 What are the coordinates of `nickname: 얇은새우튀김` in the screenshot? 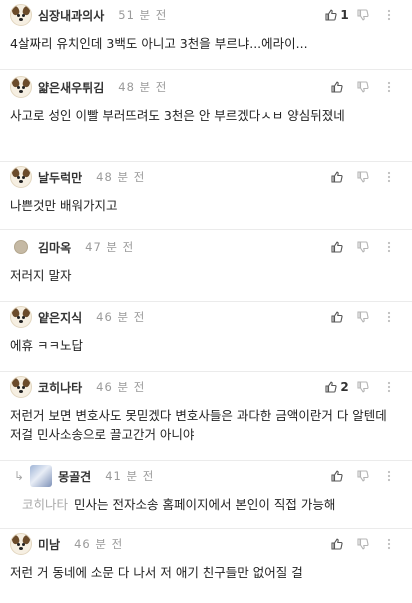 It's located at (71, 87).